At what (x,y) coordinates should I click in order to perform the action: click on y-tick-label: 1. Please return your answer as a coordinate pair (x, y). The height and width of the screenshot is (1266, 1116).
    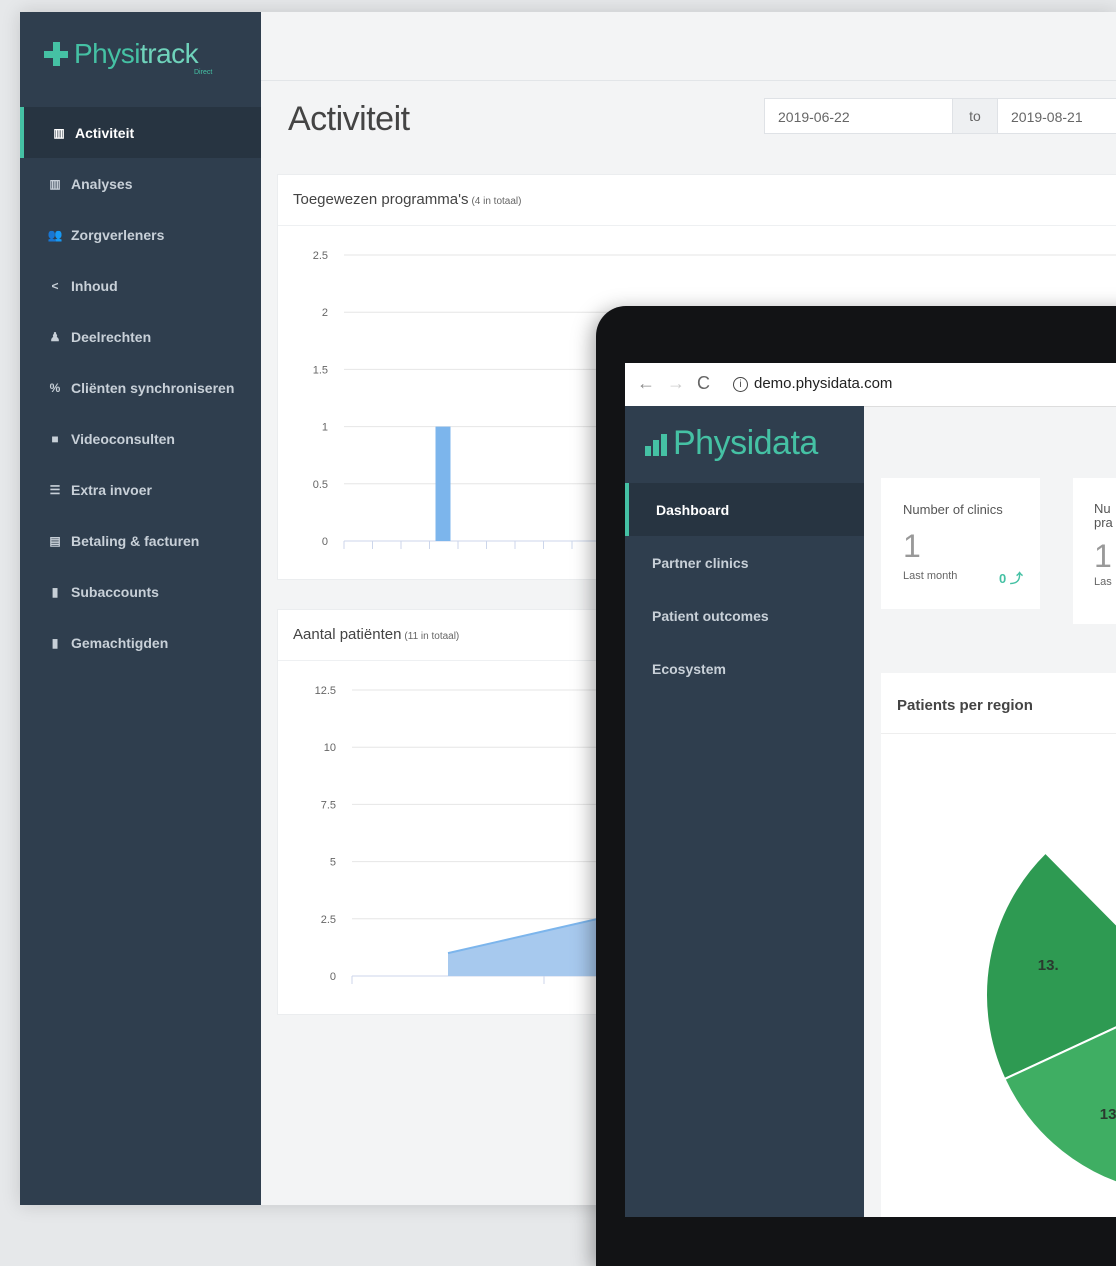
    Looking at the image, I should click on (325, 428).